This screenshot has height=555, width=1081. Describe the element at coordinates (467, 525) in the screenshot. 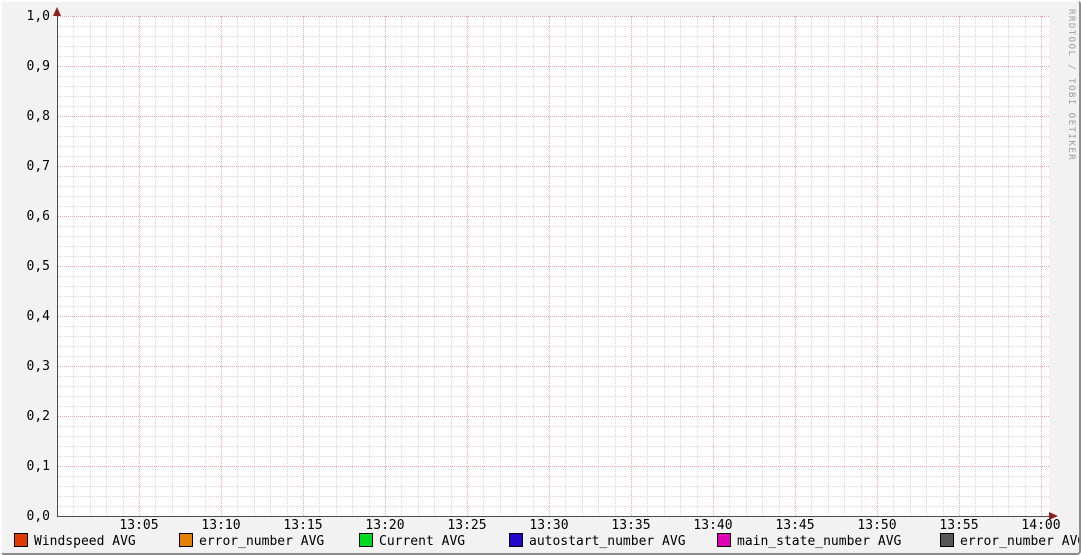

I see `x-tick-label: 13:25` at that location.